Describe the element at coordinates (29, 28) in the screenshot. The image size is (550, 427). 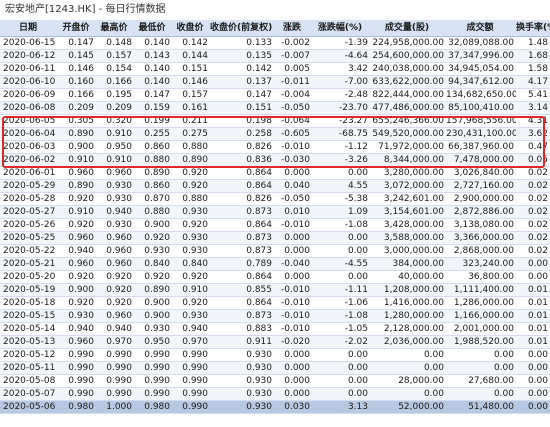
I see `column-header: 日期` at that location.